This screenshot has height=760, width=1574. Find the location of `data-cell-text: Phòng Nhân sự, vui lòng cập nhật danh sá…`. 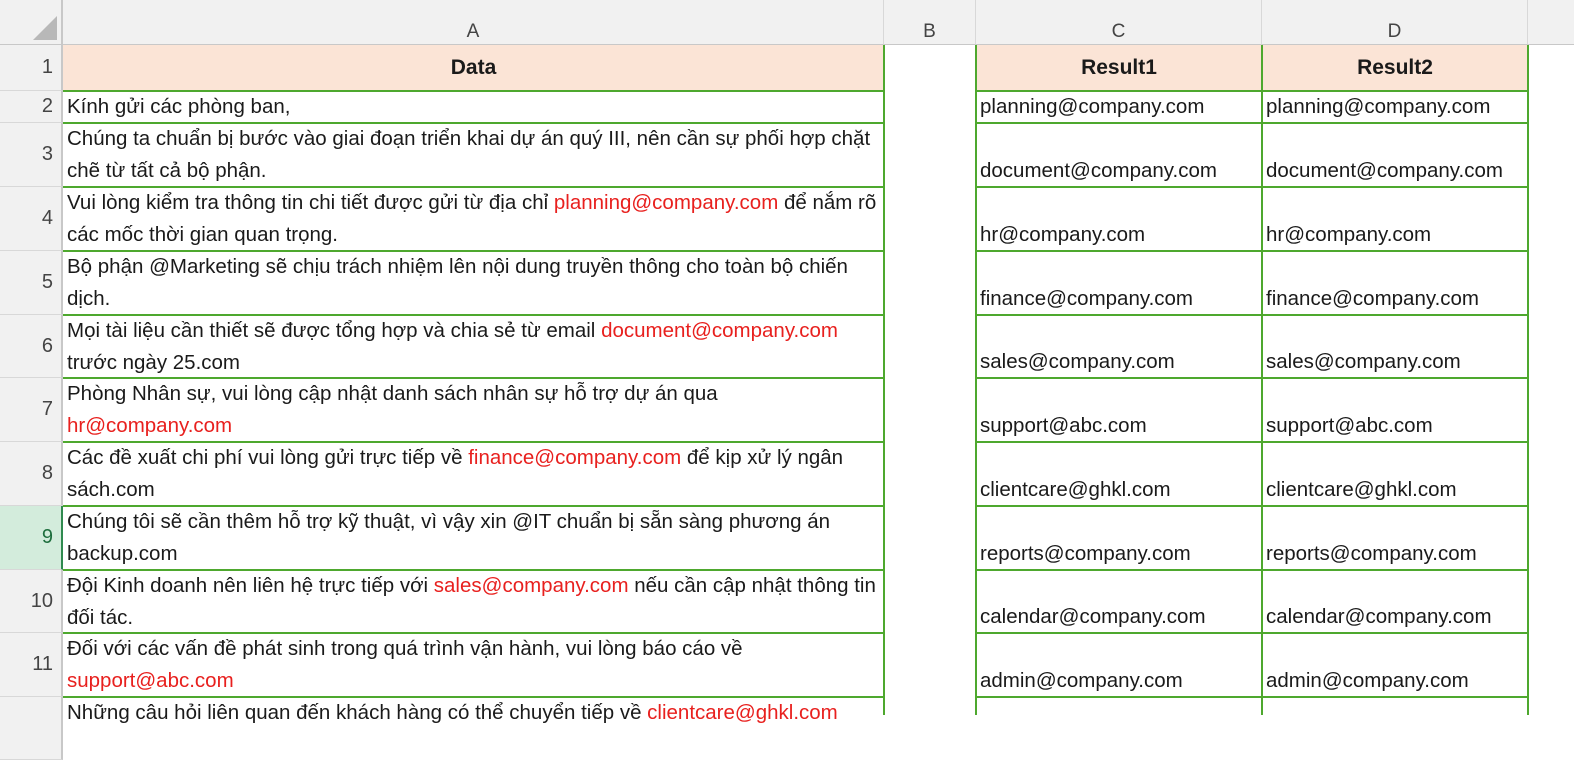

data-cell-text: Phòng Nhân sự, vui lòng cập nhật danh sá… is located at coordinates (473, 410).